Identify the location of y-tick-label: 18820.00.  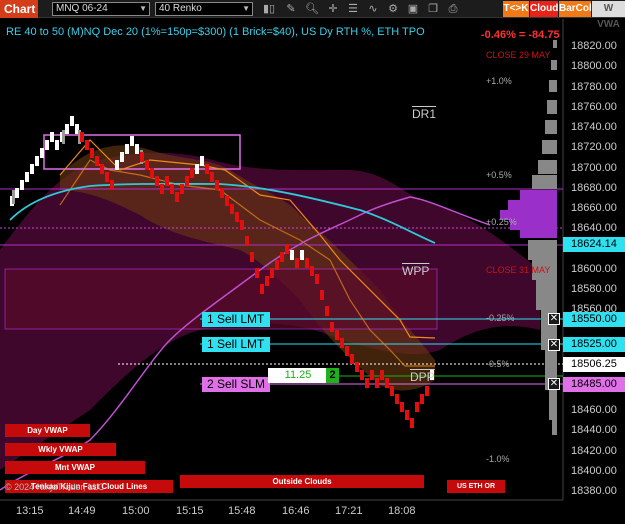
(594, 46).